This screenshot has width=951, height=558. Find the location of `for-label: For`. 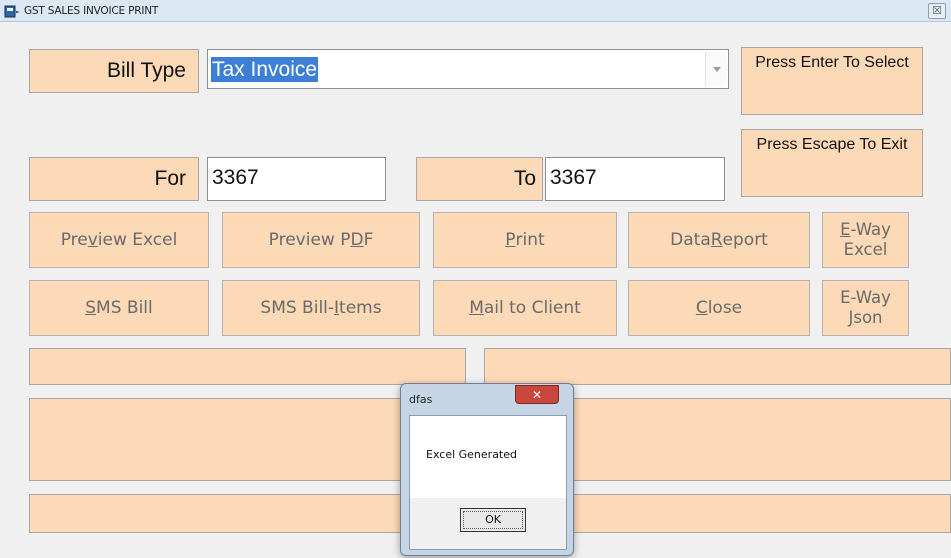

for-label: For is located at coordinates (114, 179).